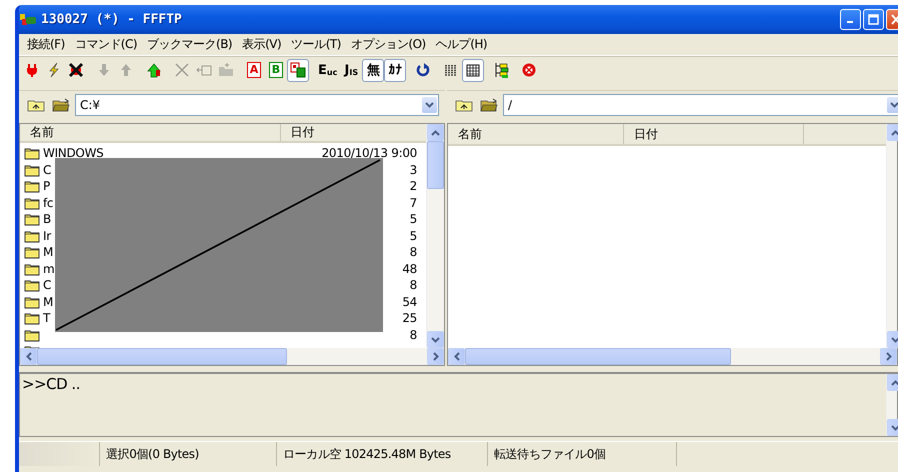 The width and height of the screenshot is (898, 472). I want to click on file-name: WINDOWS, so click(73, 153).